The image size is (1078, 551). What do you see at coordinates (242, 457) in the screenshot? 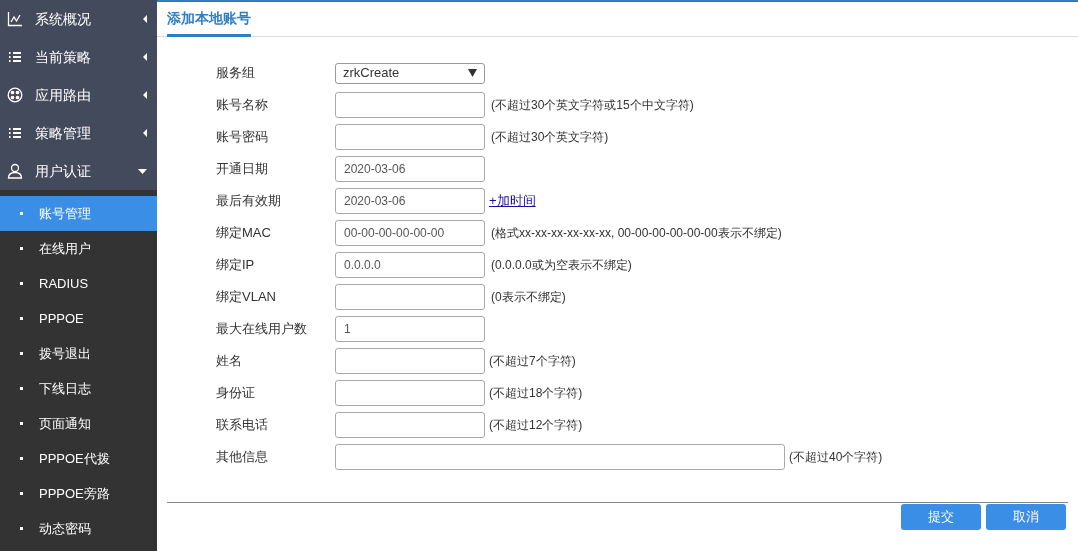
I see `field-label: 其他信息` at bounding box center [242, 457].